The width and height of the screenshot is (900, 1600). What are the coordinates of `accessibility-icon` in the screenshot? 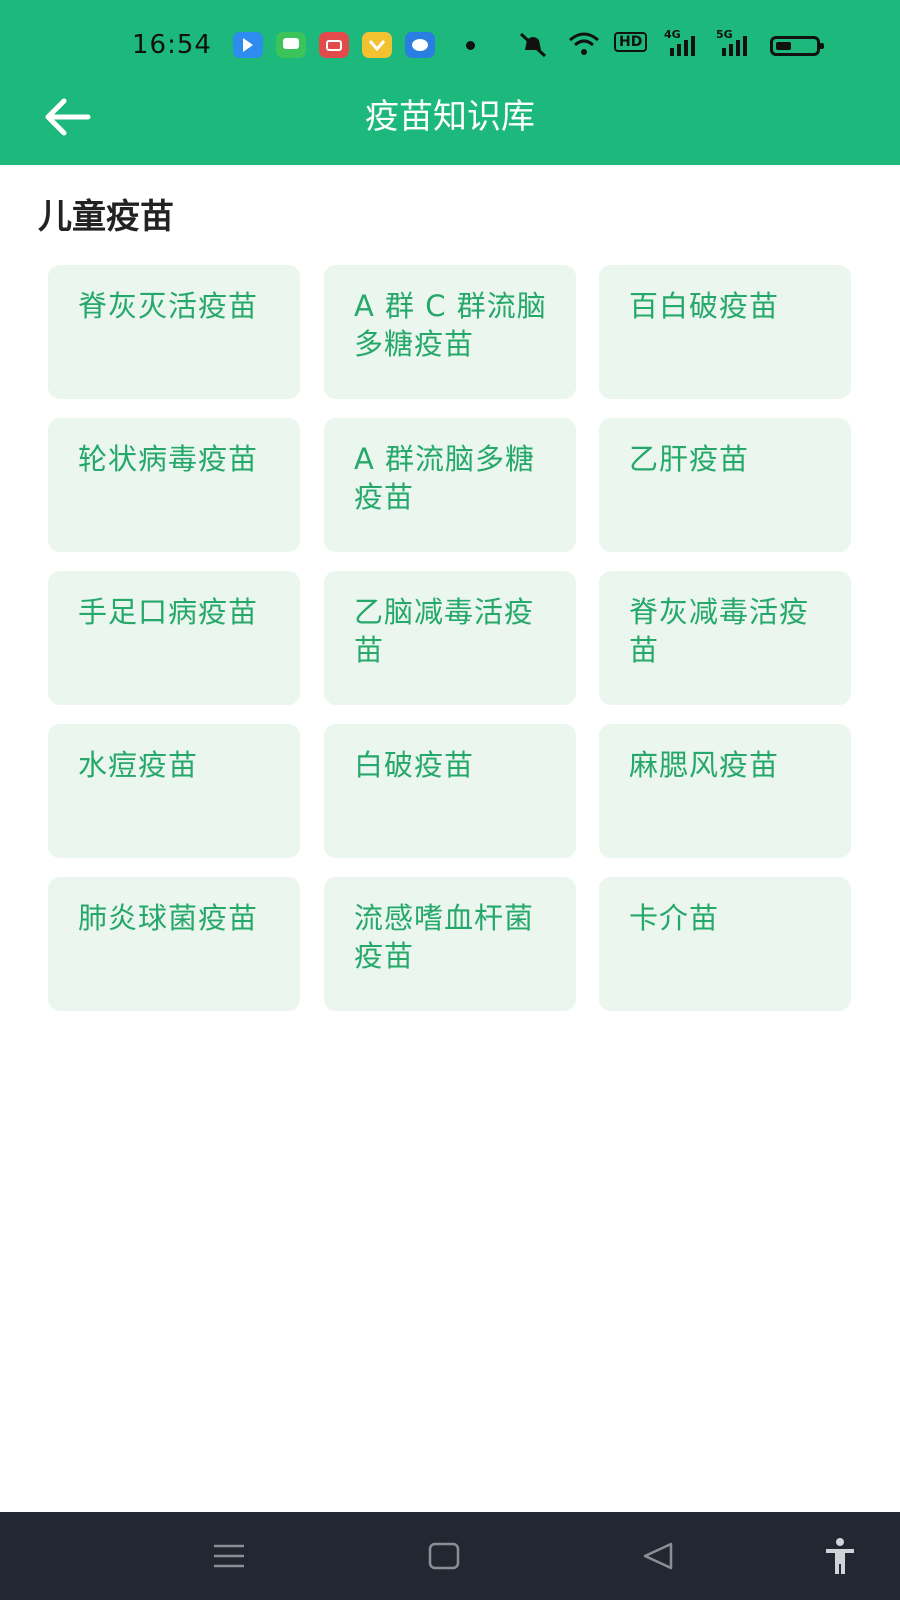 It's located at (840, 1556).